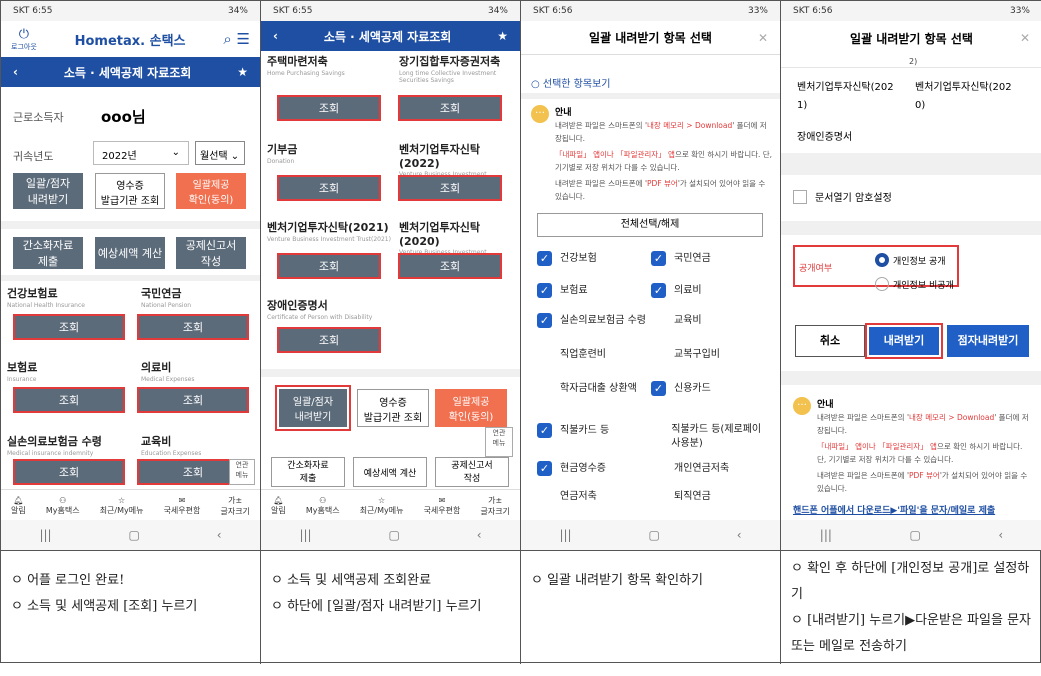 The width and height of the screenshot is (1041, 676). Describe the element at coordinates (910, 260) in the screenshot. I see `radio-public: 개인정보 공개` at that location.